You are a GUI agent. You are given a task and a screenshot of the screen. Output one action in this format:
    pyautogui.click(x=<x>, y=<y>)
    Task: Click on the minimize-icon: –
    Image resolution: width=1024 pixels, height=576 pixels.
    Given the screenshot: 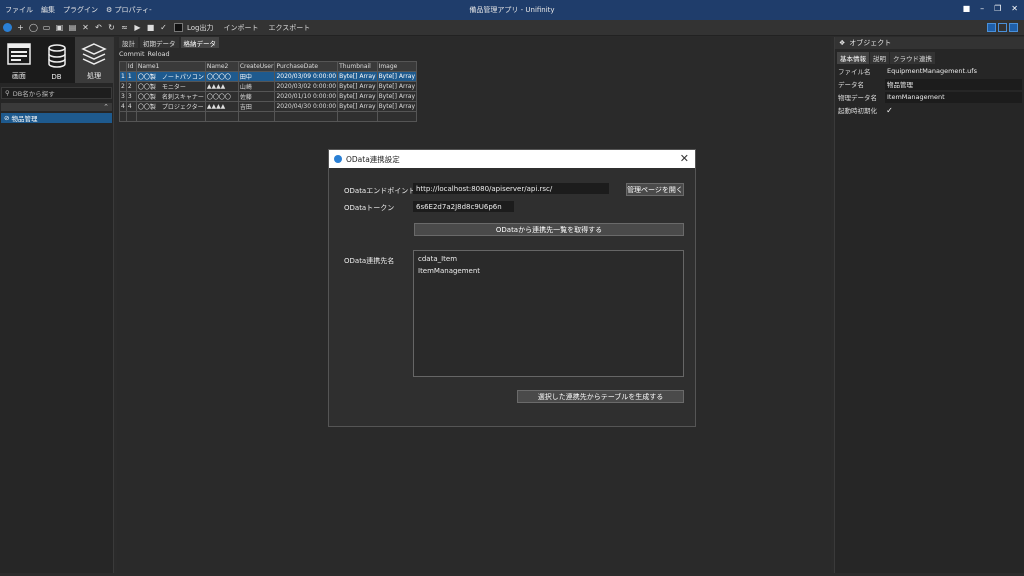 What is the action you would take?
    pyautogui.click(x=982, y=8)
    